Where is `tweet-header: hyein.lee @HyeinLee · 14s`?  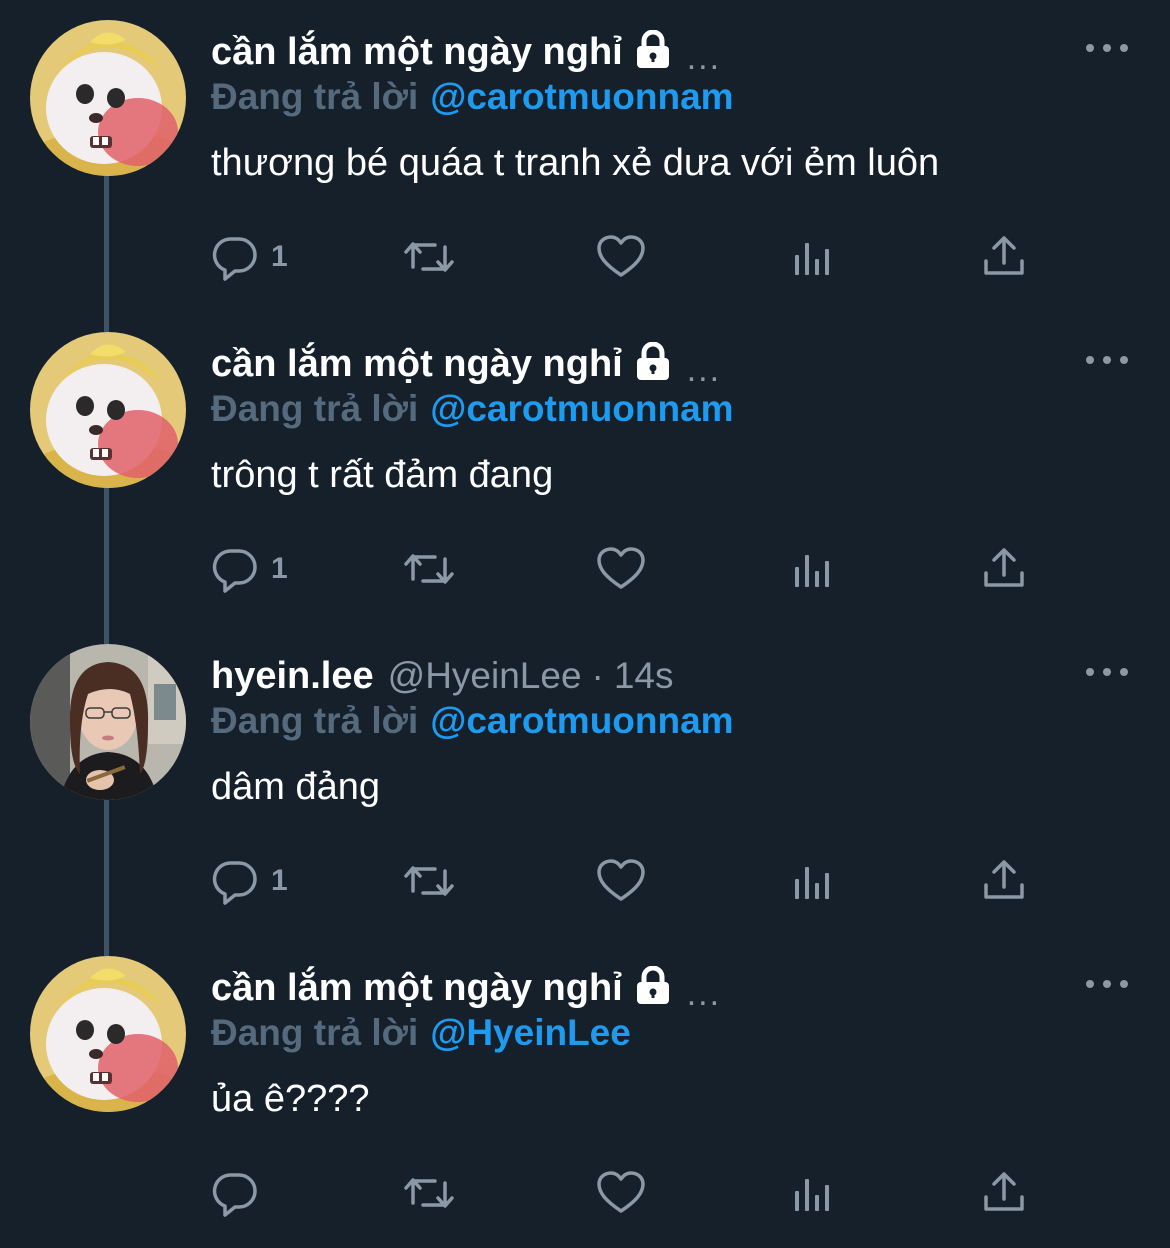
tweet-header: hyein.lee @HyeinLee · 14s is located at coordinates (442, 676).